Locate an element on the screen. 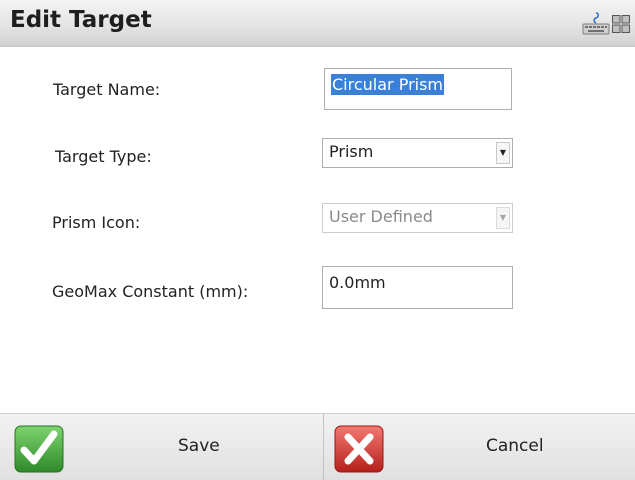 This screenshot has height=480, width=635. target-name-input: Circular Prism is located at coordinates (418, 89).